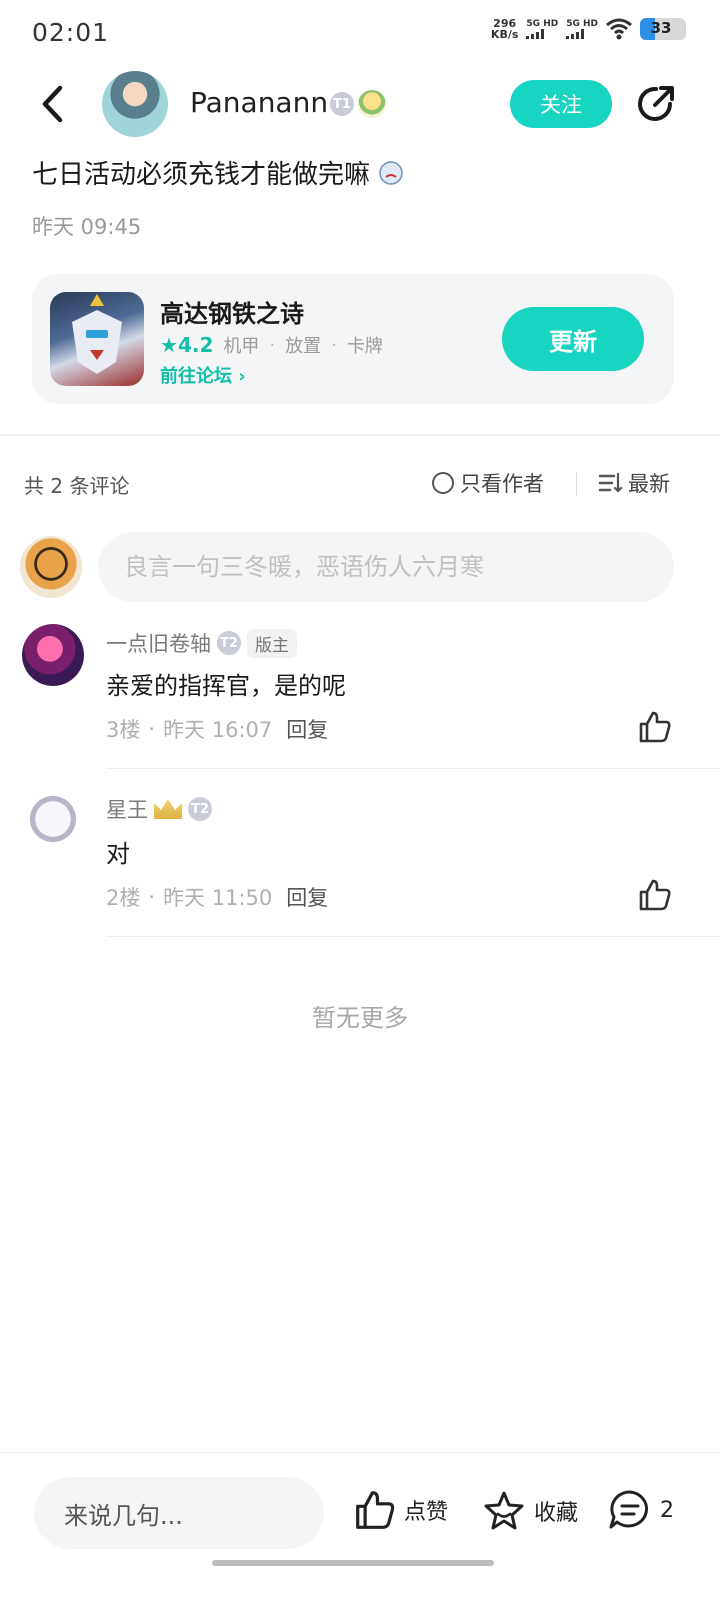 The width and height of the screenshot is (720, 1600). I want to click on game-rating: ★4.2, so click(186, 345).